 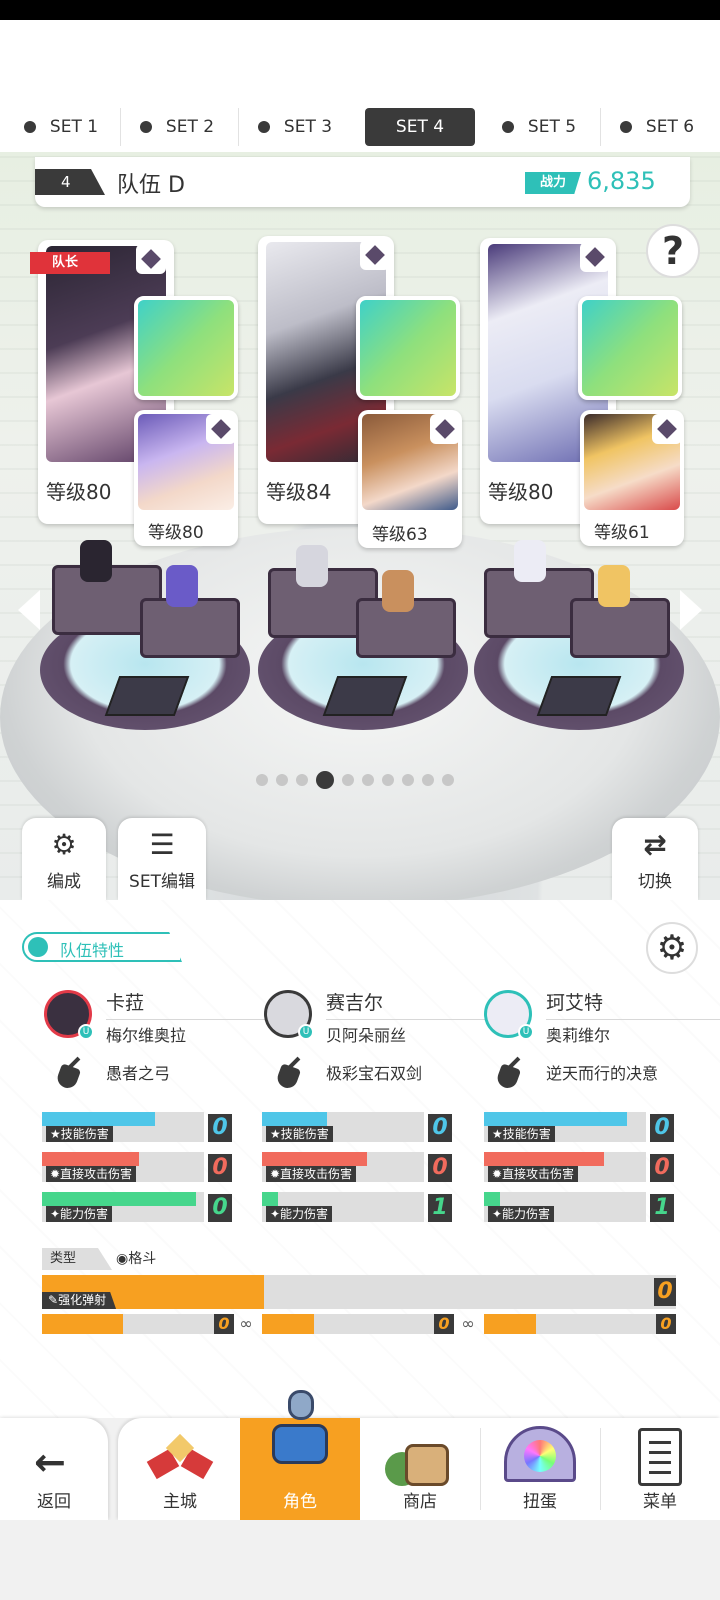 I want to click on strengthen-bar: ✎强化弹射 0, so click(x=359, y=1292).